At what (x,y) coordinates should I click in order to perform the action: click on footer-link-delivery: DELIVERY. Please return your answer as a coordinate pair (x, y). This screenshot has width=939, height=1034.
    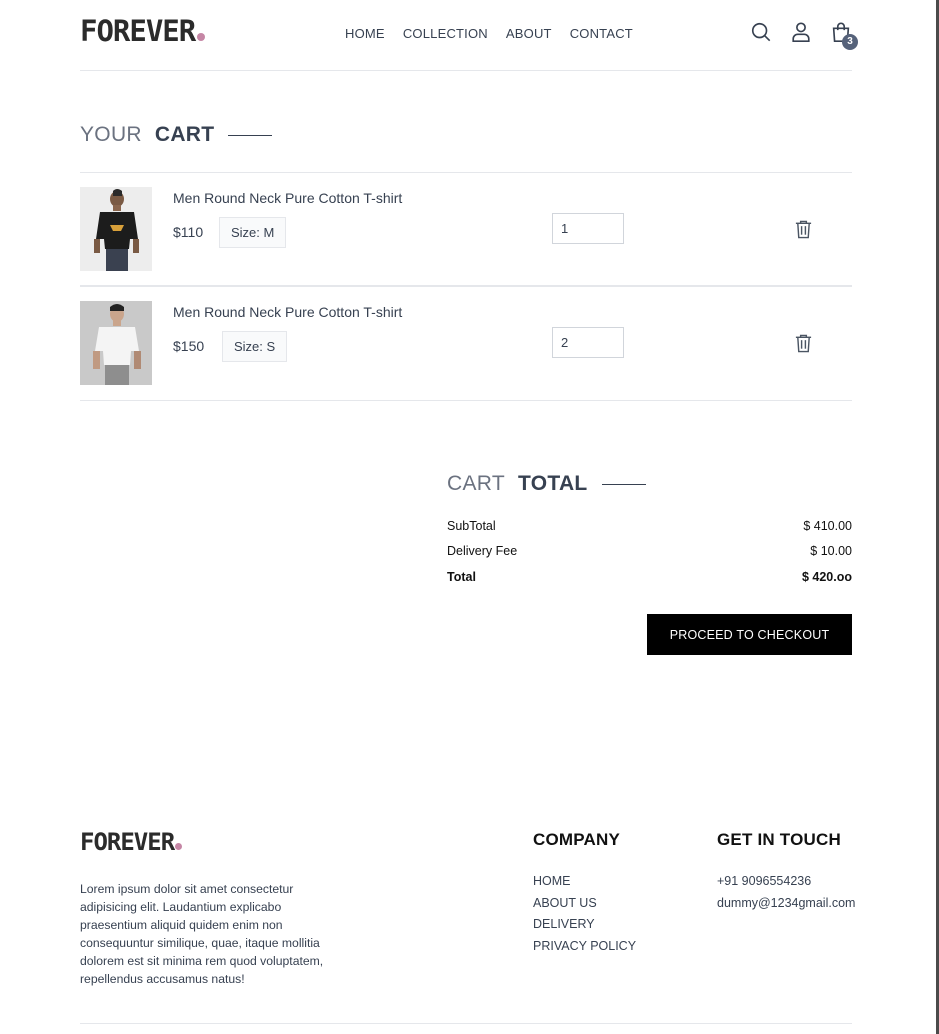
    Looking at the image, I should click on (584, 926).